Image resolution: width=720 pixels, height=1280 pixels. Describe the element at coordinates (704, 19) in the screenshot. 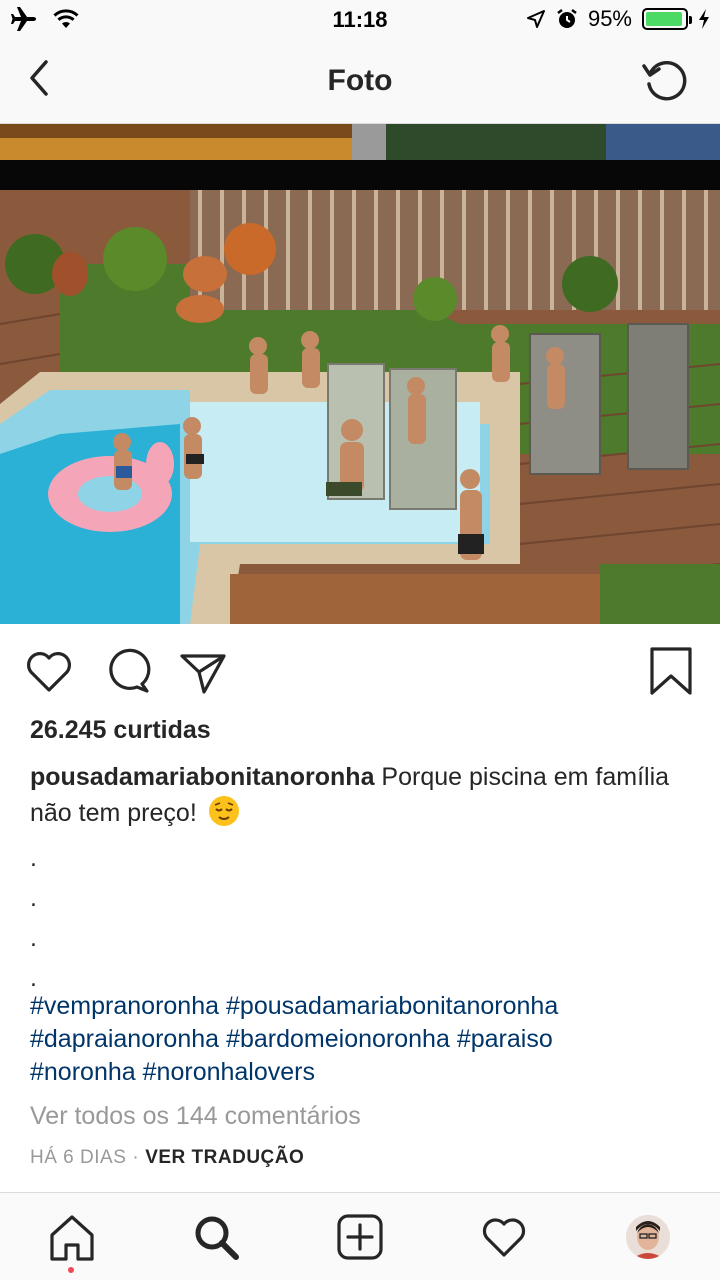

I see `charging-icon` at that location.